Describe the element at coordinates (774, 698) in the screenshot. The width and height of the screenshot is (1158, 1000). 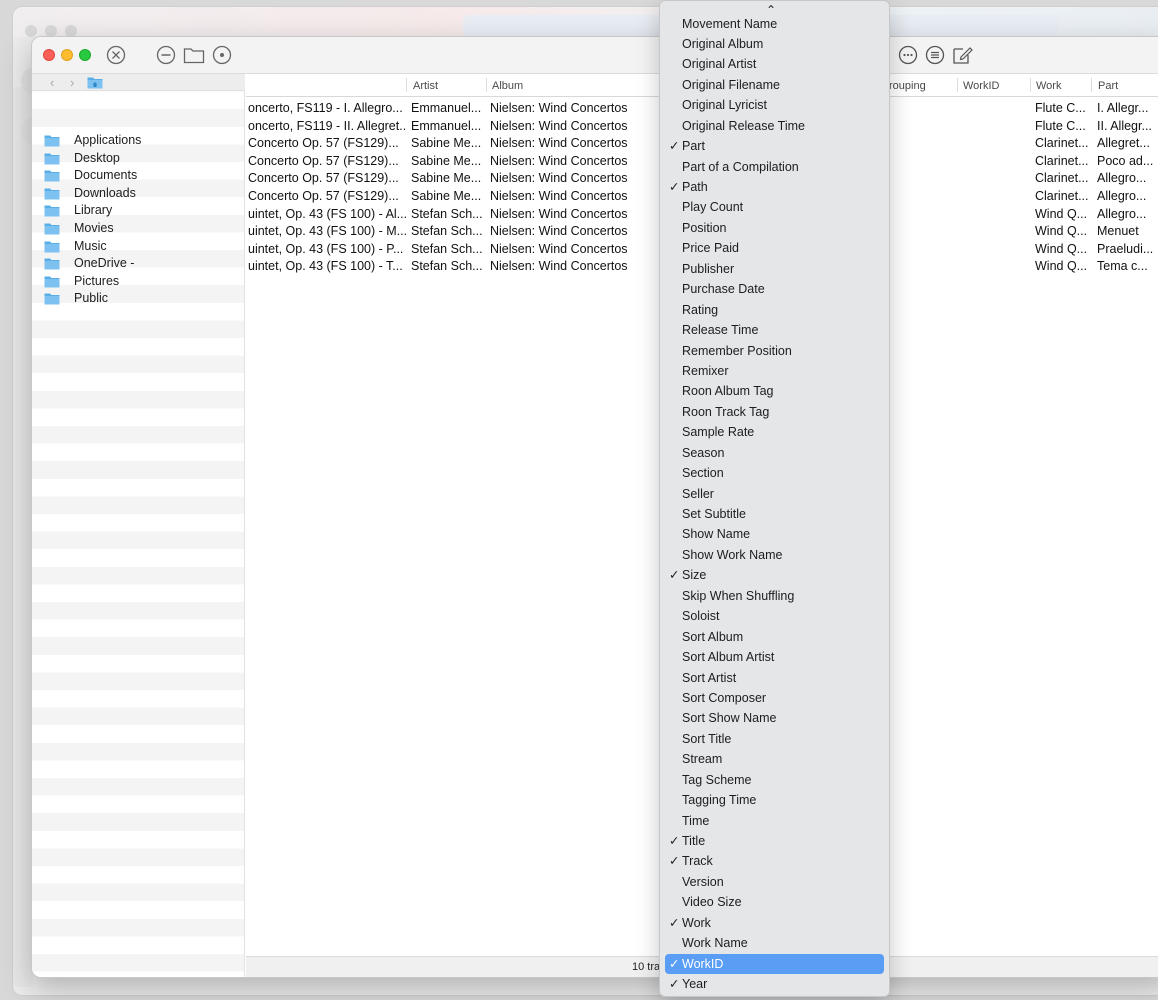
I see `menu-item: Sort Composer` at that location.